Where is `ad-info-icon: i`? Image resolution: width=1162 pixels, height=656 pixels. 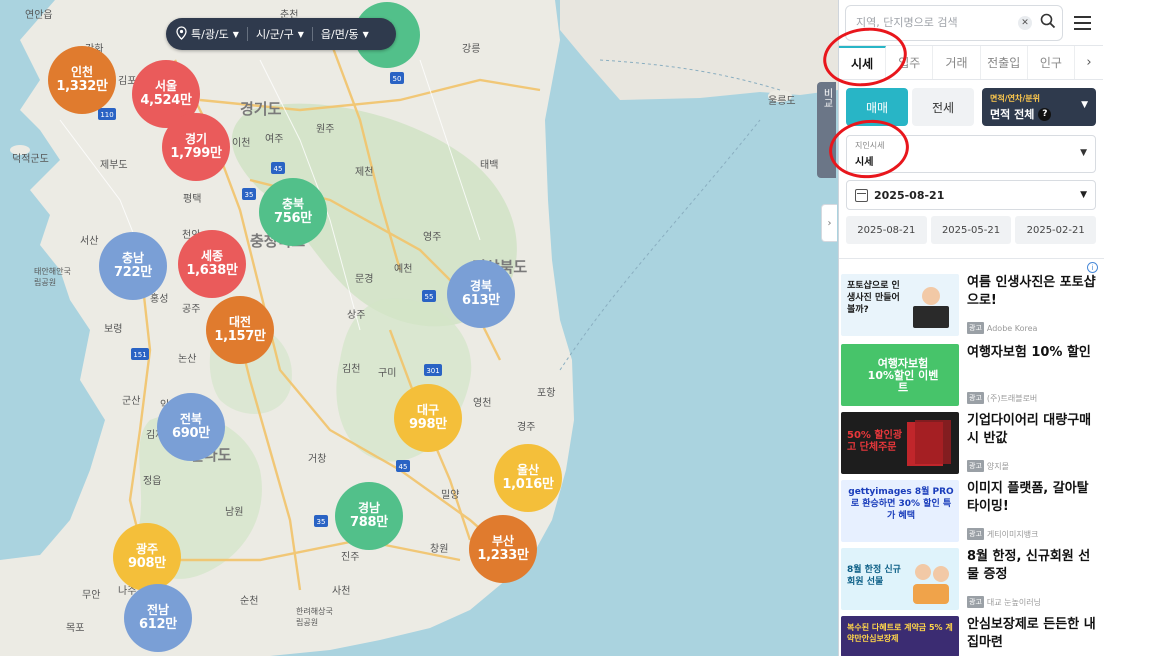
ad-info-icon: i is located at coordinates (1092, 267).